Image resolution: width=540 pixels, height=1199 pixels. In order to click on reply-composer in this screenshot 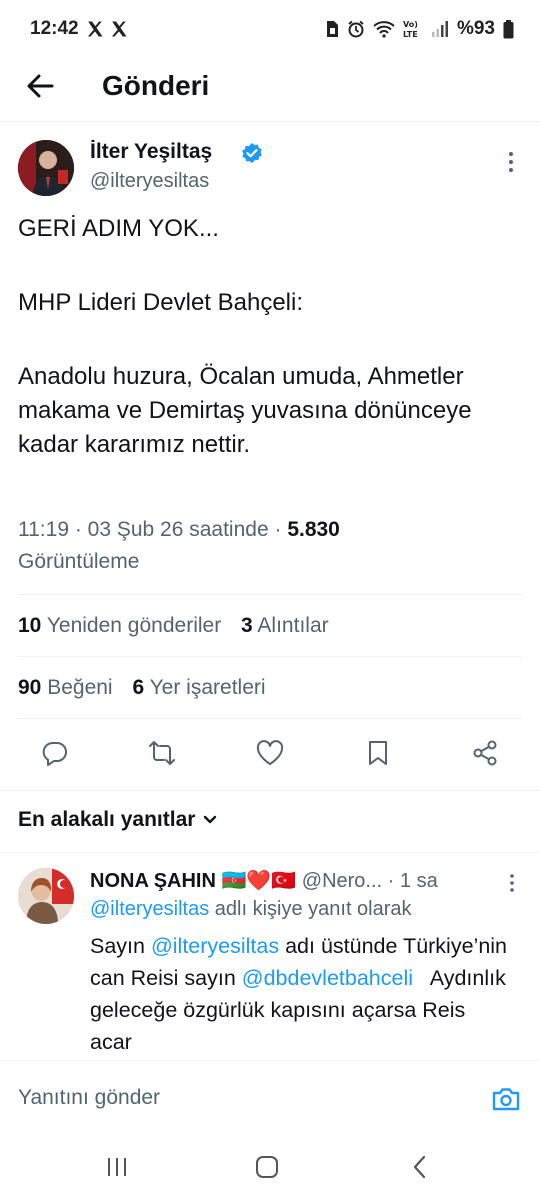, I will do `click(270, 1098)`.